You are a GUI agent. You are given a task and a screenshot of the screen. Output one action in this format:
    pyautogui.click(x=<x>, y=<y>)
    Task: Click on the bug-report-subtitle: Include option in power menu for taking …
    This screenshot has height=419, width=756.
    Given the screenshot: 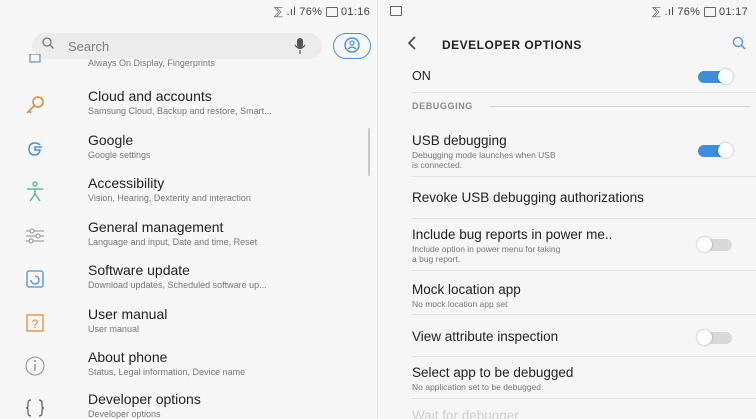 What is the action you would take?
    pyautogui.click(x=486, y=254)
    